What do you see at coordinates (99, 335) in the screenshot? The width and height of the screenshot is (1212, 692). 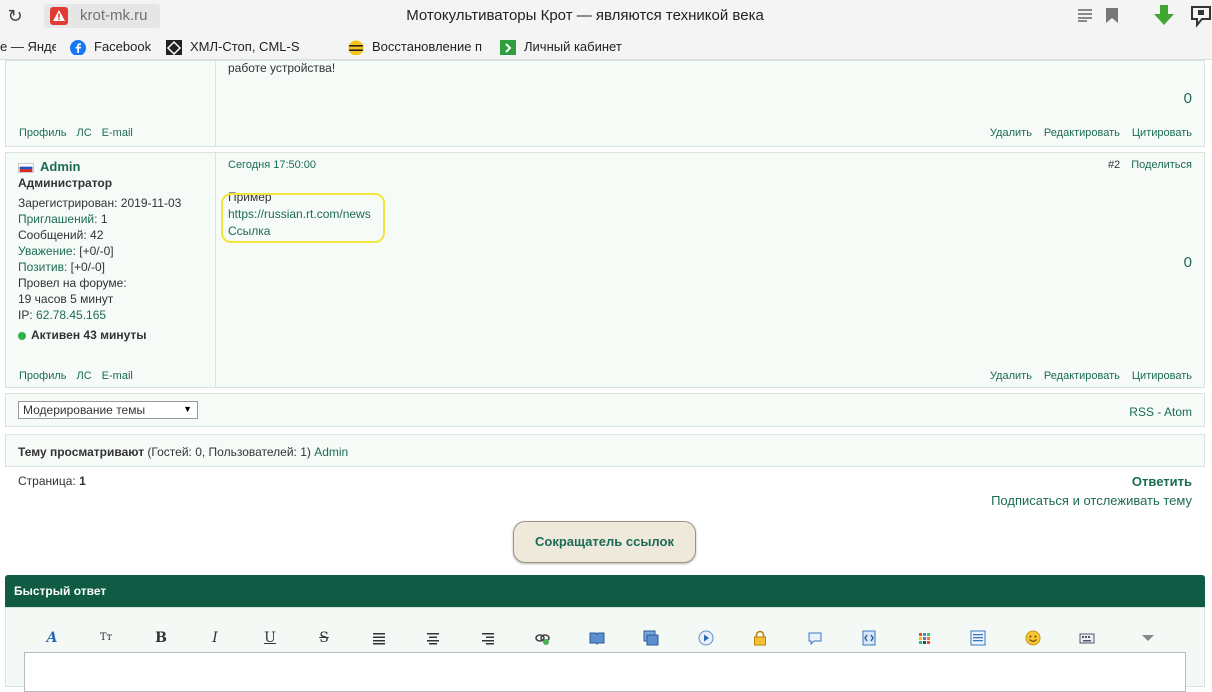 I see `online-status: Активен 43 минуты` at bounding box center [99, 335].